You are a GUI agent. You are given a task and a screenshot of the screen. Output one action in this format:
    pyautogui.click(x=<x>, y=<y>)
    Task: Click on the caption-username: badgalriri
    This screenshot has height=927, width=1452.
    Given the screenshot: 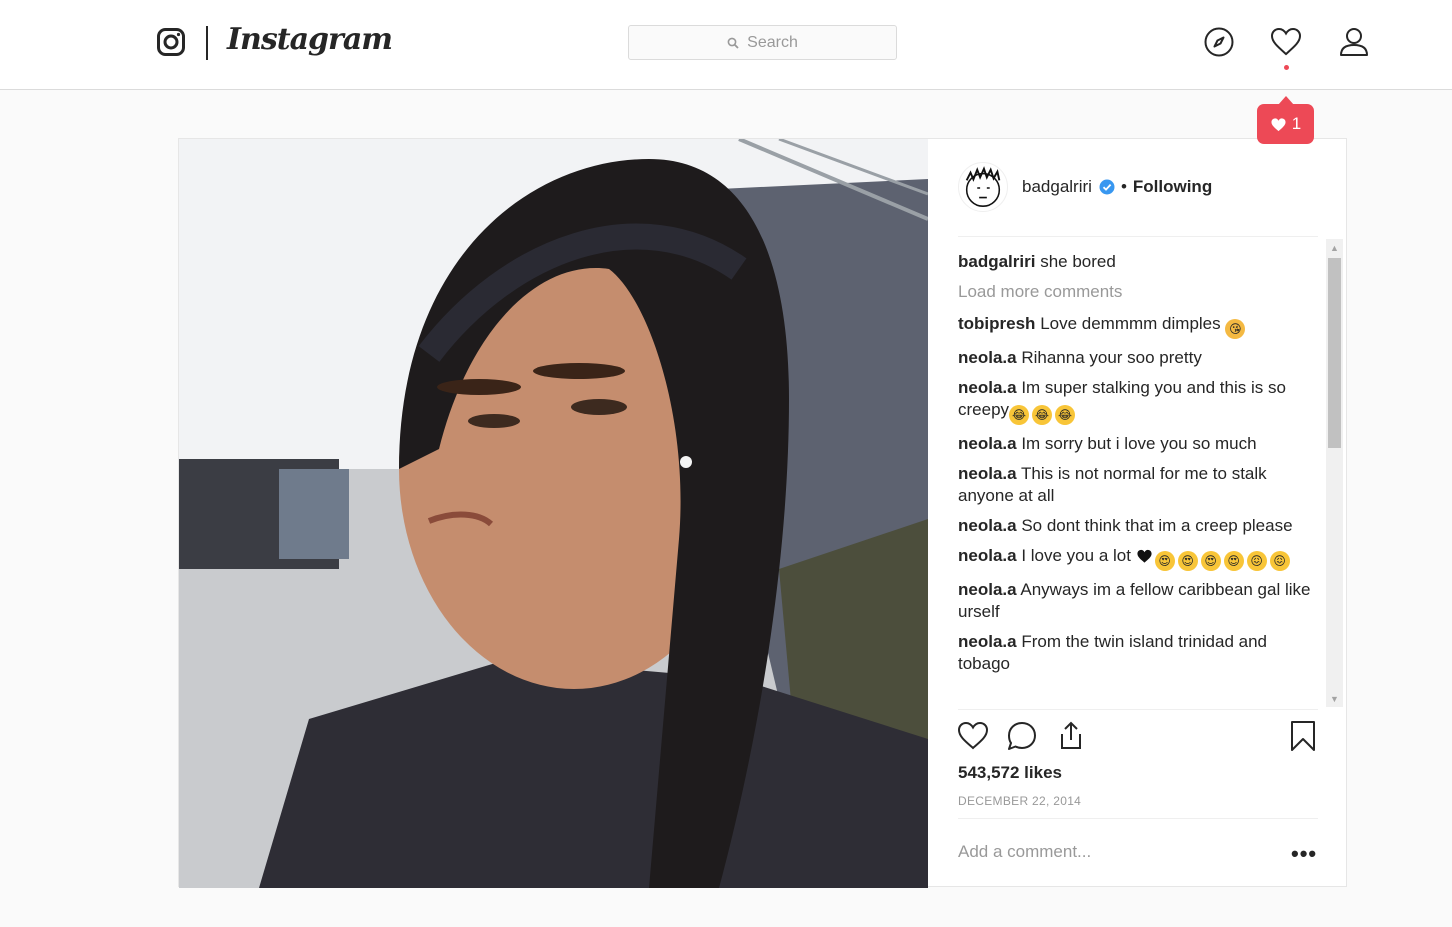 What is the action you would take?
    pyautogui.click(x=996, y=261)
    